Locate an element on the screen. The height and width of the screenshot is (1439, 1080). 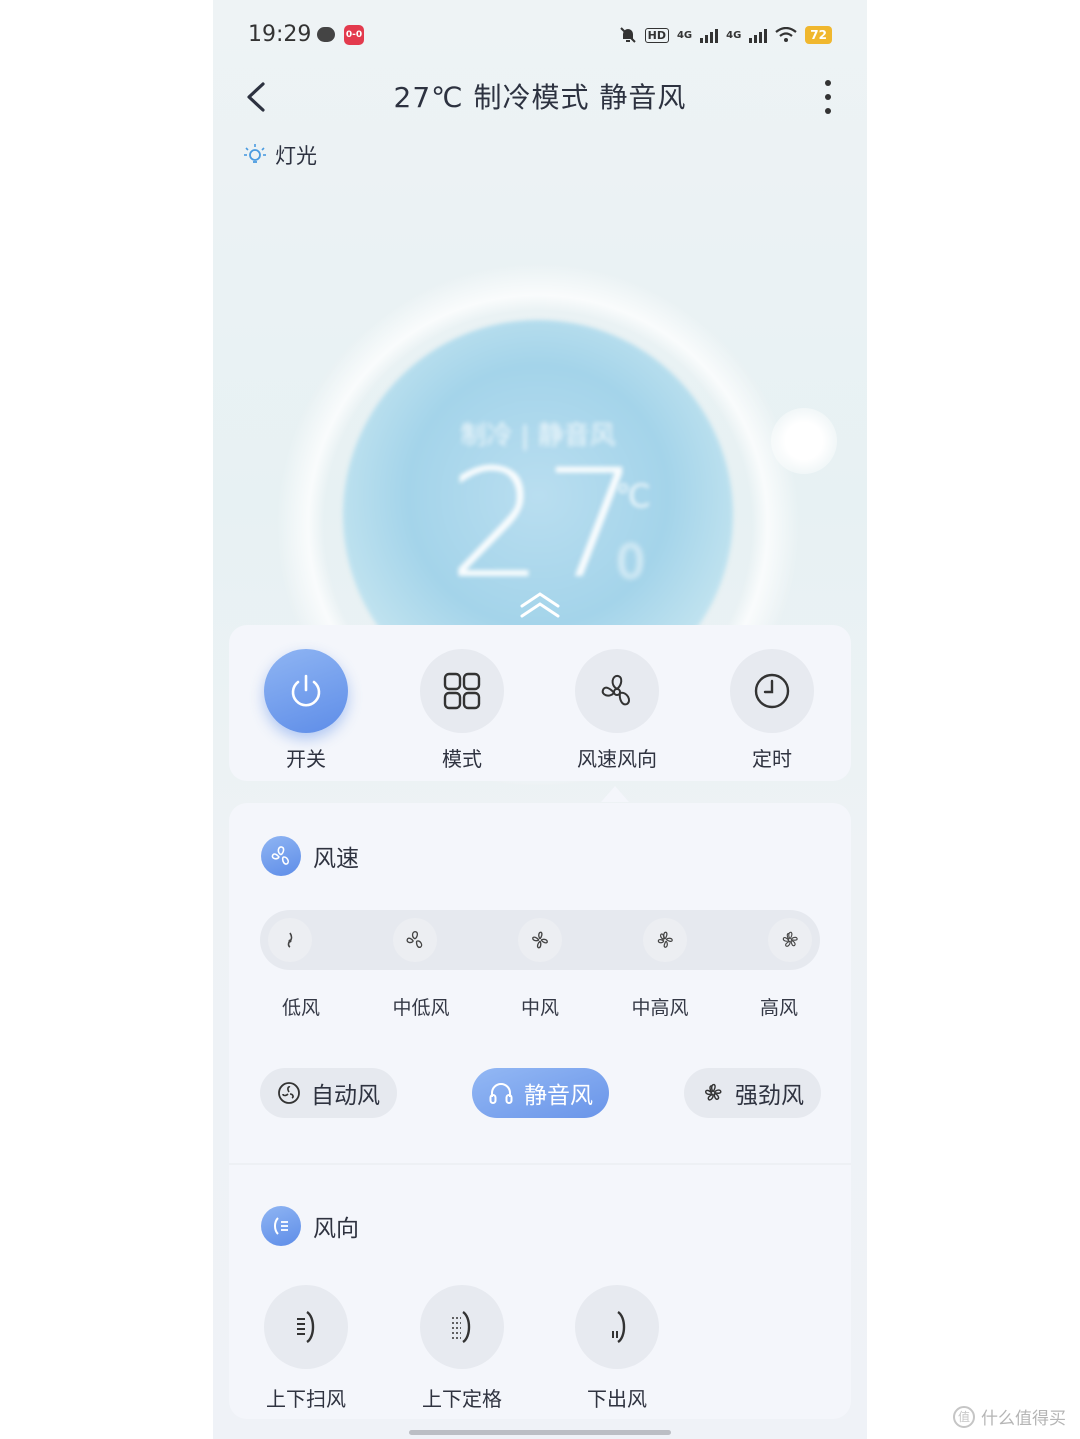
grid-icon is located at coordinates (462, 691).